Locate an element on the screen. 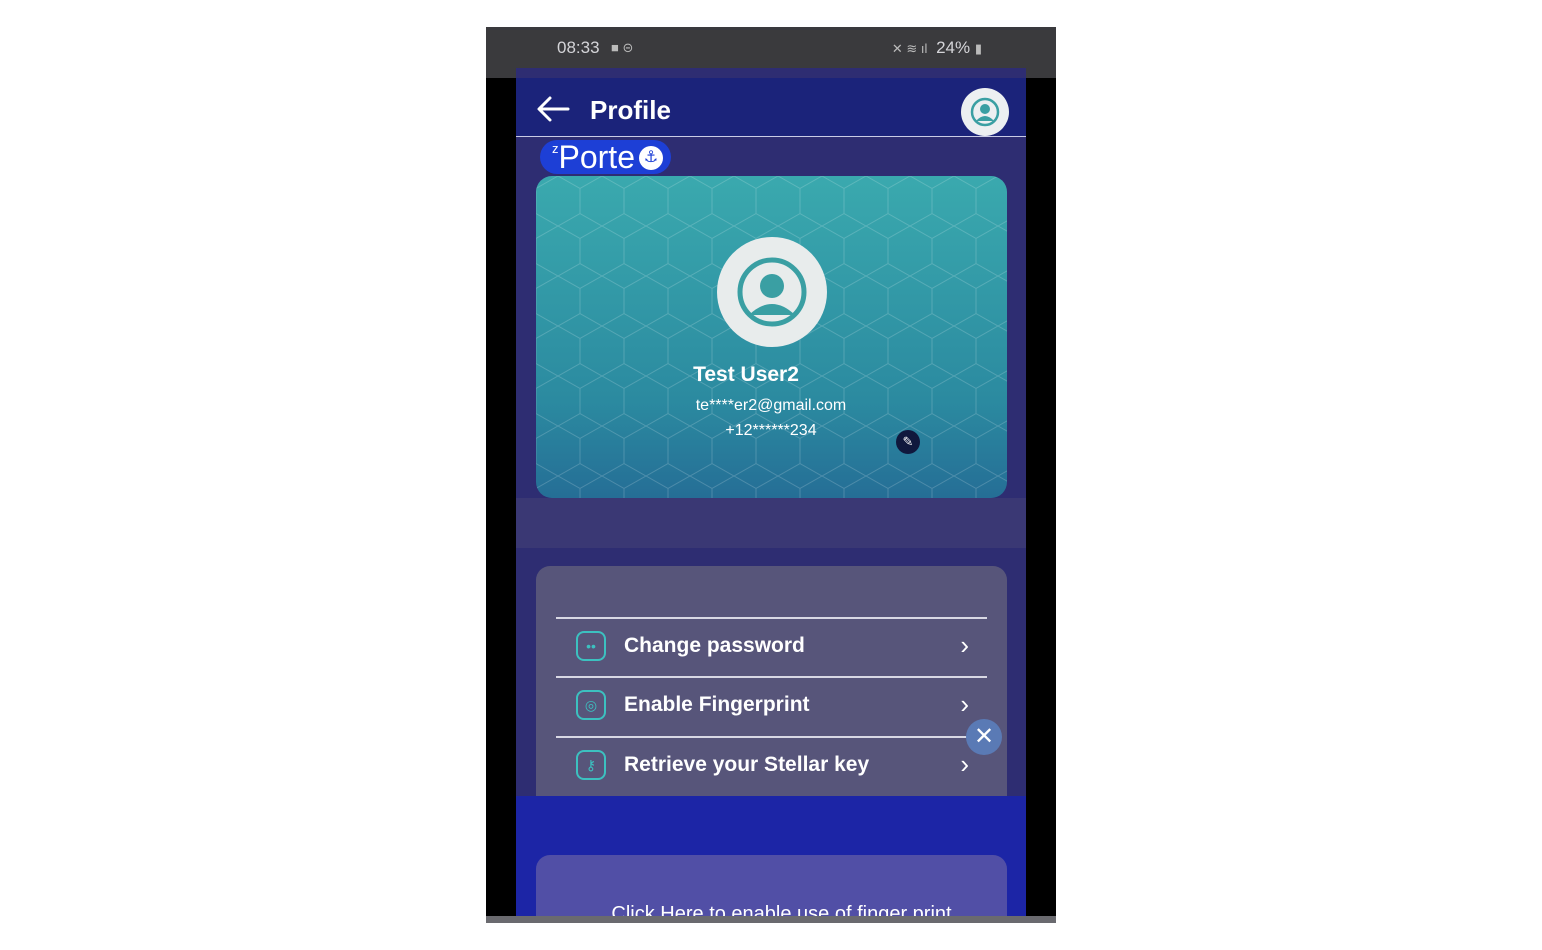  enable-fingerprint-prompt: Click Here to enable use of finger print is located at coordinates (771, 889).